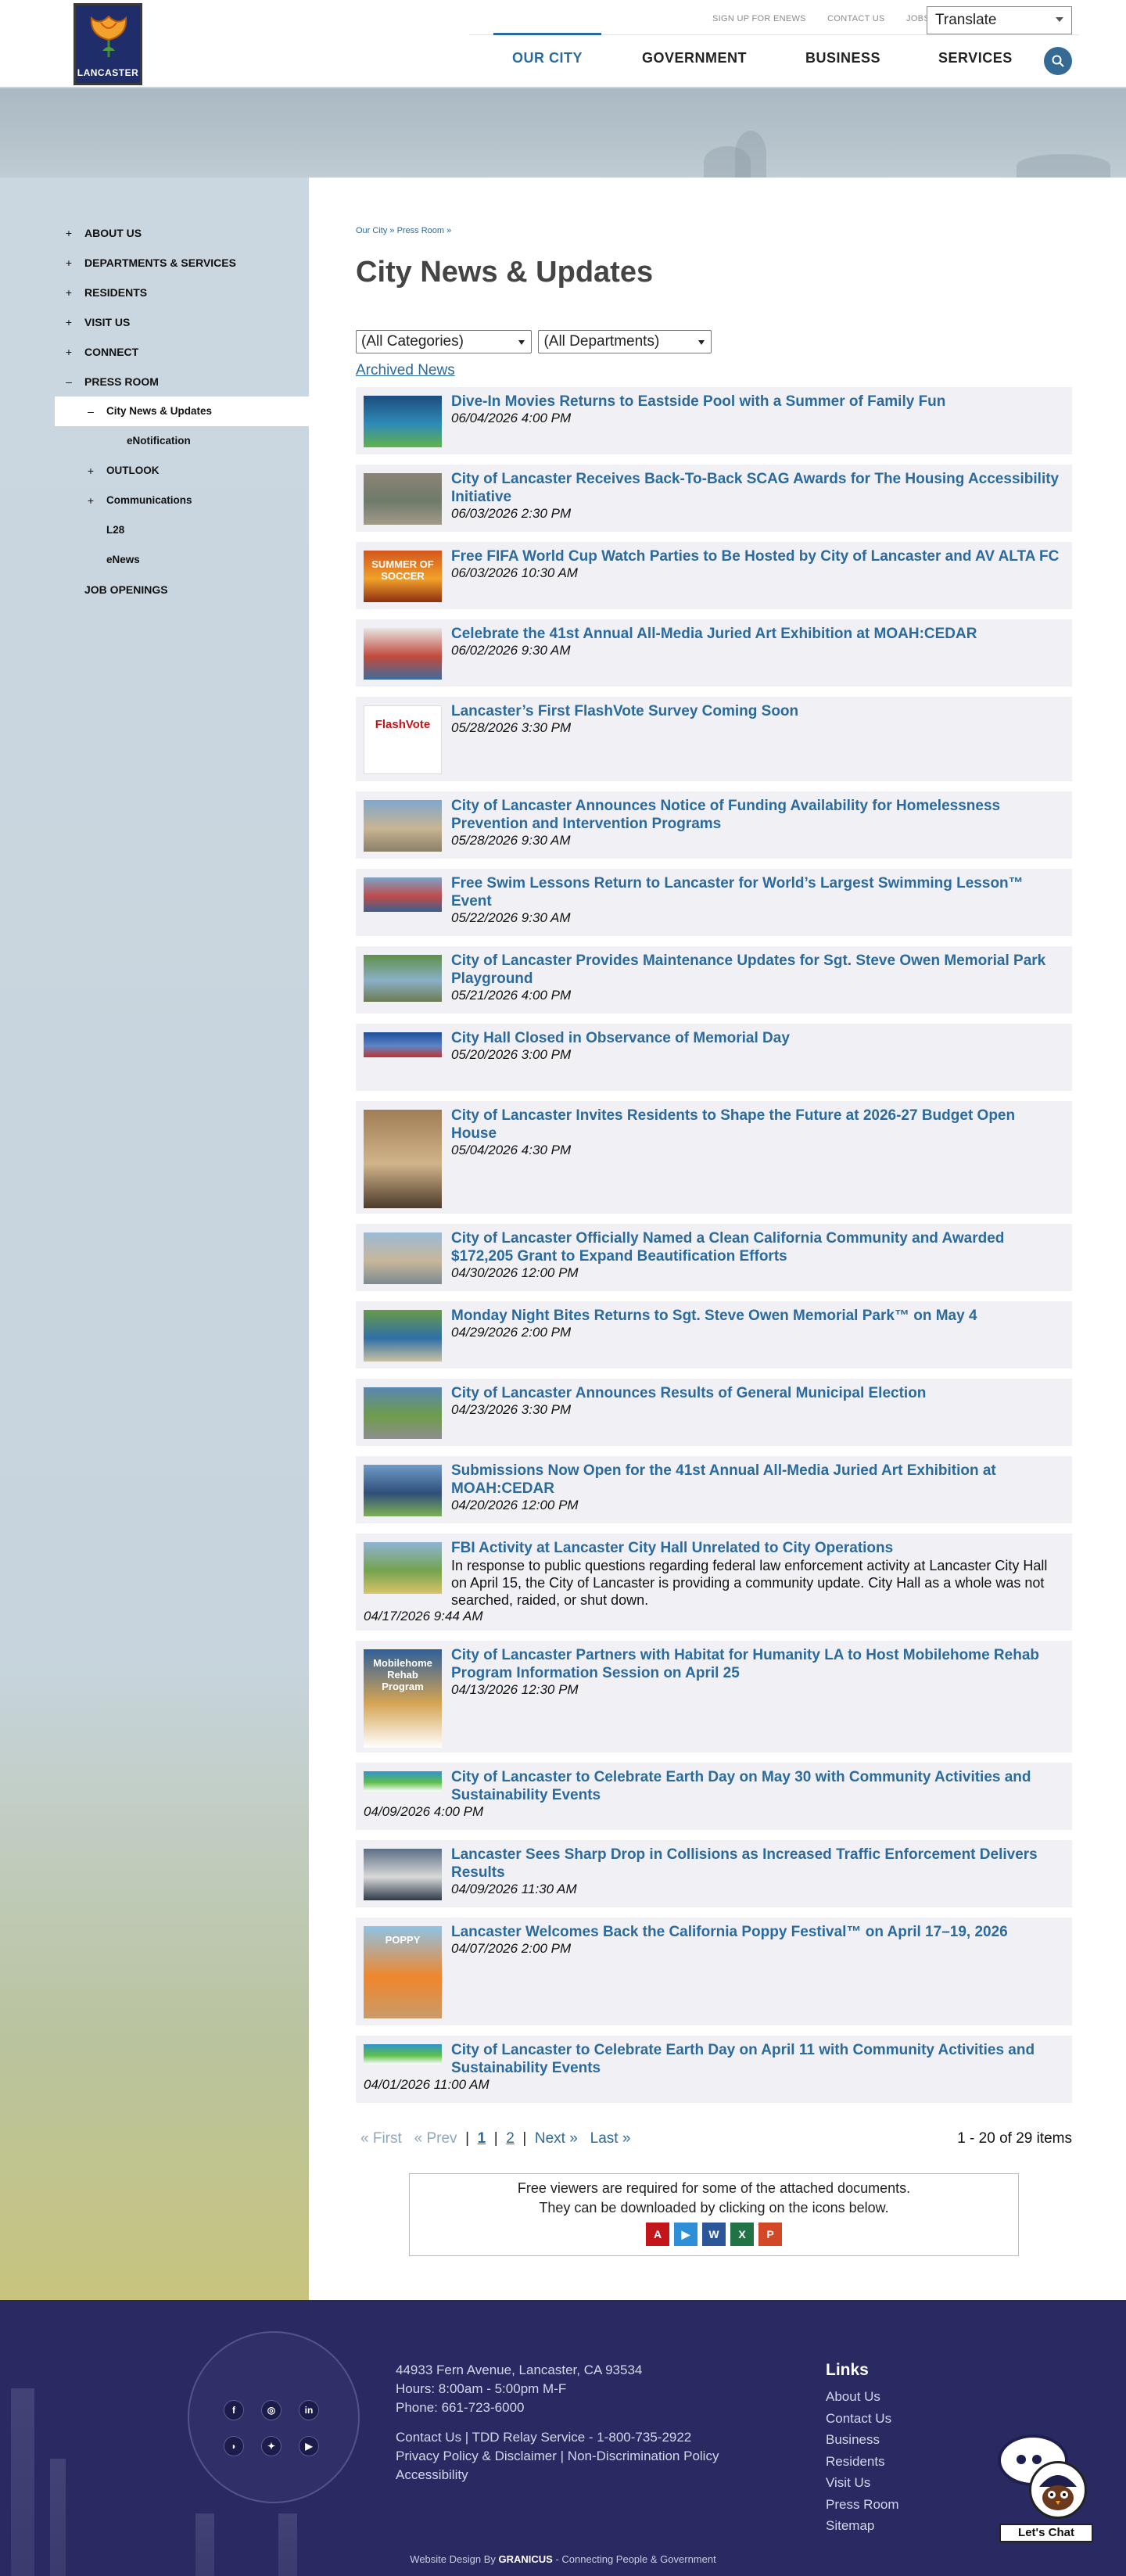 The width and height of the screenshot is (1126, 2576). I want to click on twitter-icon: ✦, so click(271, 2446).